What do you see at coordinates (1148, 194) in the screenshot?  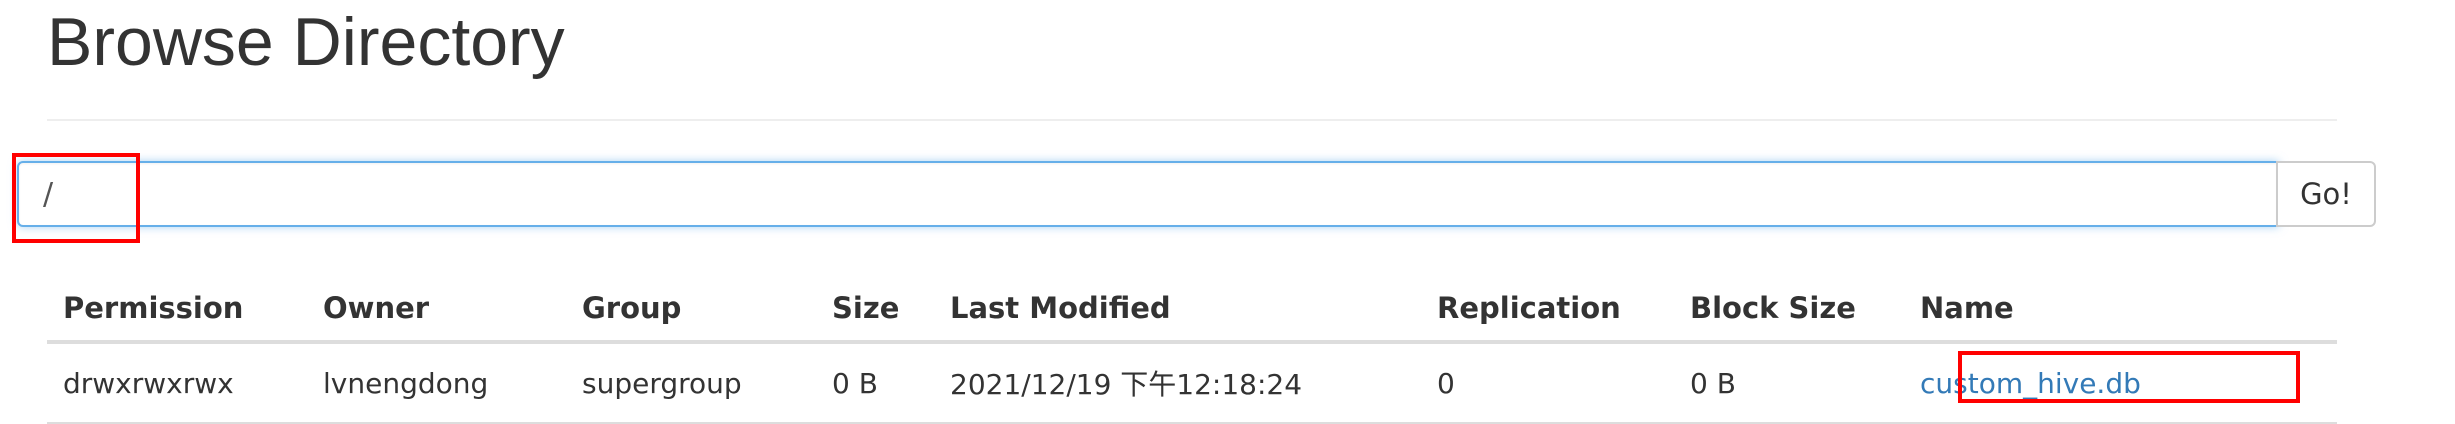 I see `directory-path-input` at bounding box center [1148, 194].